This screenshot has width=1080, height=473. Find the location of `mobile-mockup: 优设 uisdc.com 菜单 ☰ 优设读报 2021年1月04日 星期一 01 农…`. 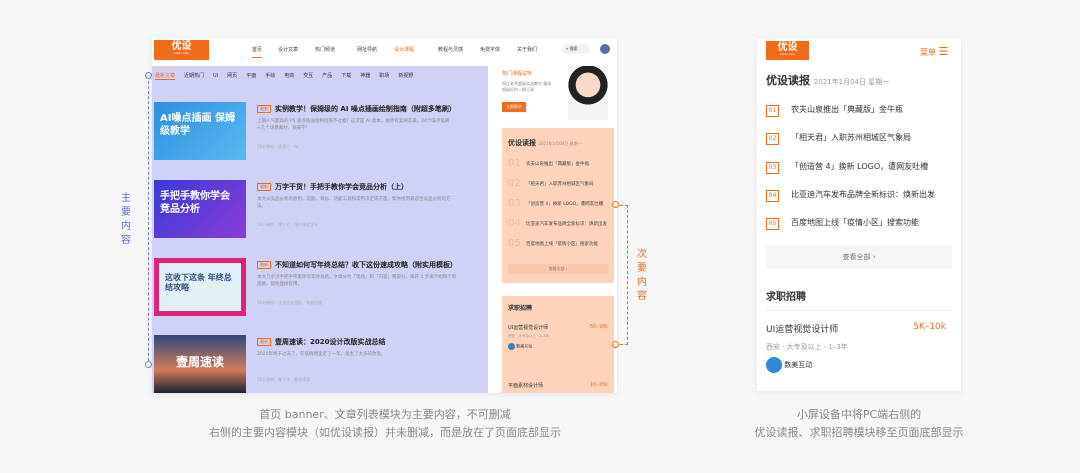

mobile-mockup: 优设 uisdc.com 菜单 ☰ 优设读报 2021年1月04日 星期一 01 农… is located at coordinates (859, 214).